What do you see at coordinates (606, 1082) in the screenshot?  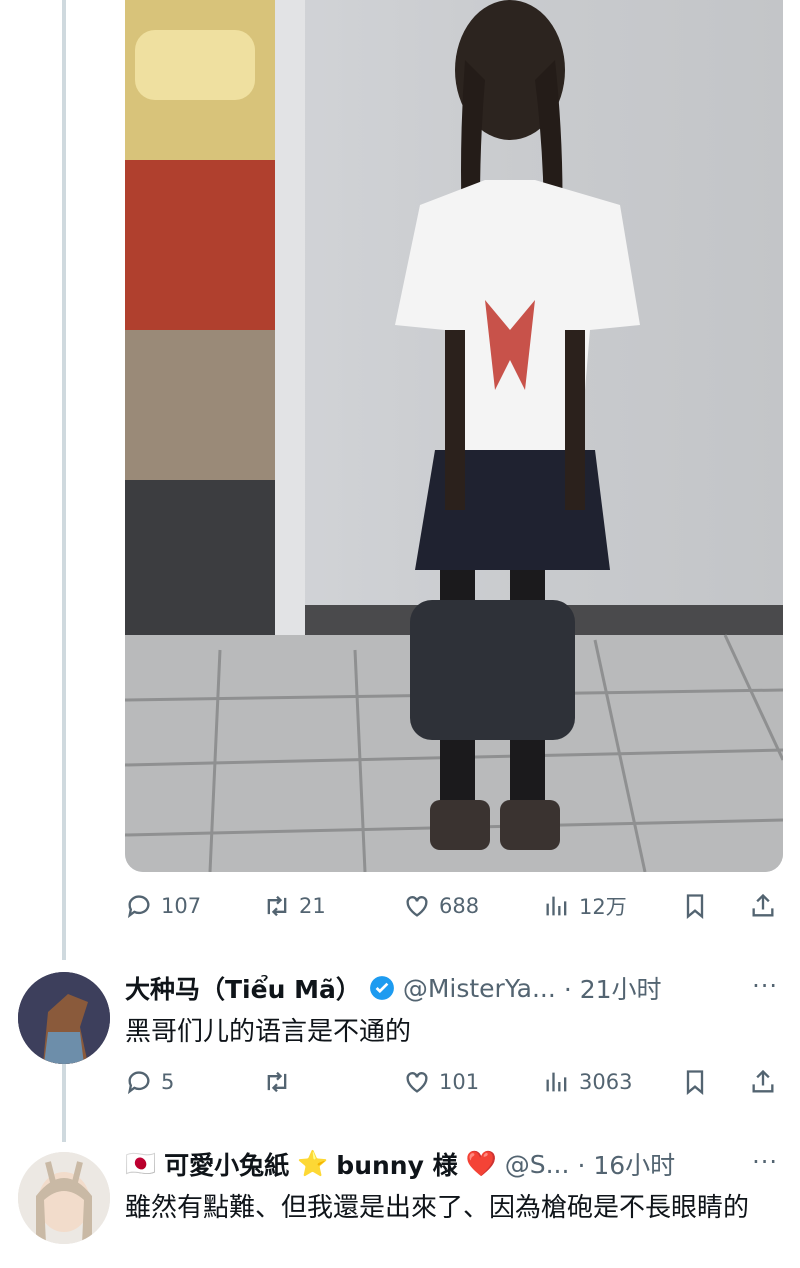 I see `views-count: 3063` at bounding box center [606, 1082].